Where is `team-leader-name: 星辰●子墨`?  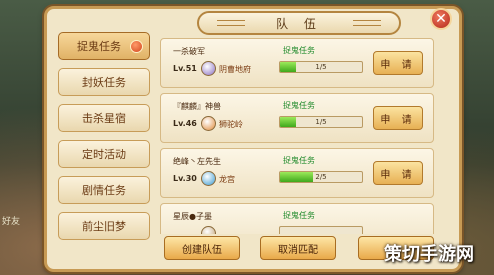 team-leader-name: 星辰●子墨 is located at coordinates (192, 216).